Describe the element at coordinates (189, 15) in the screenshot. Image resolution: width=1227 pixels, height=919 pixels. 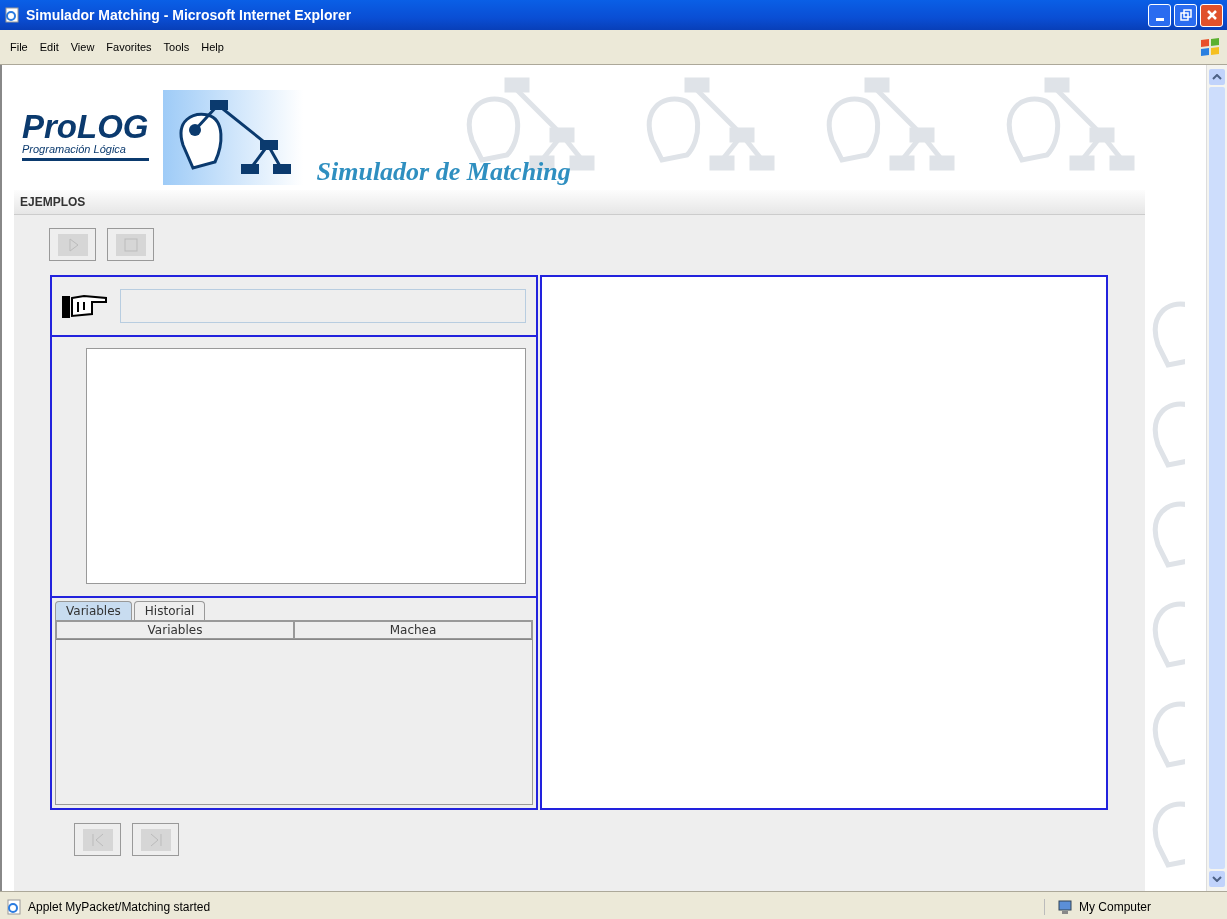
I see `window-title: Simulador Matching - Microsoft Internet Explorer` at that location.